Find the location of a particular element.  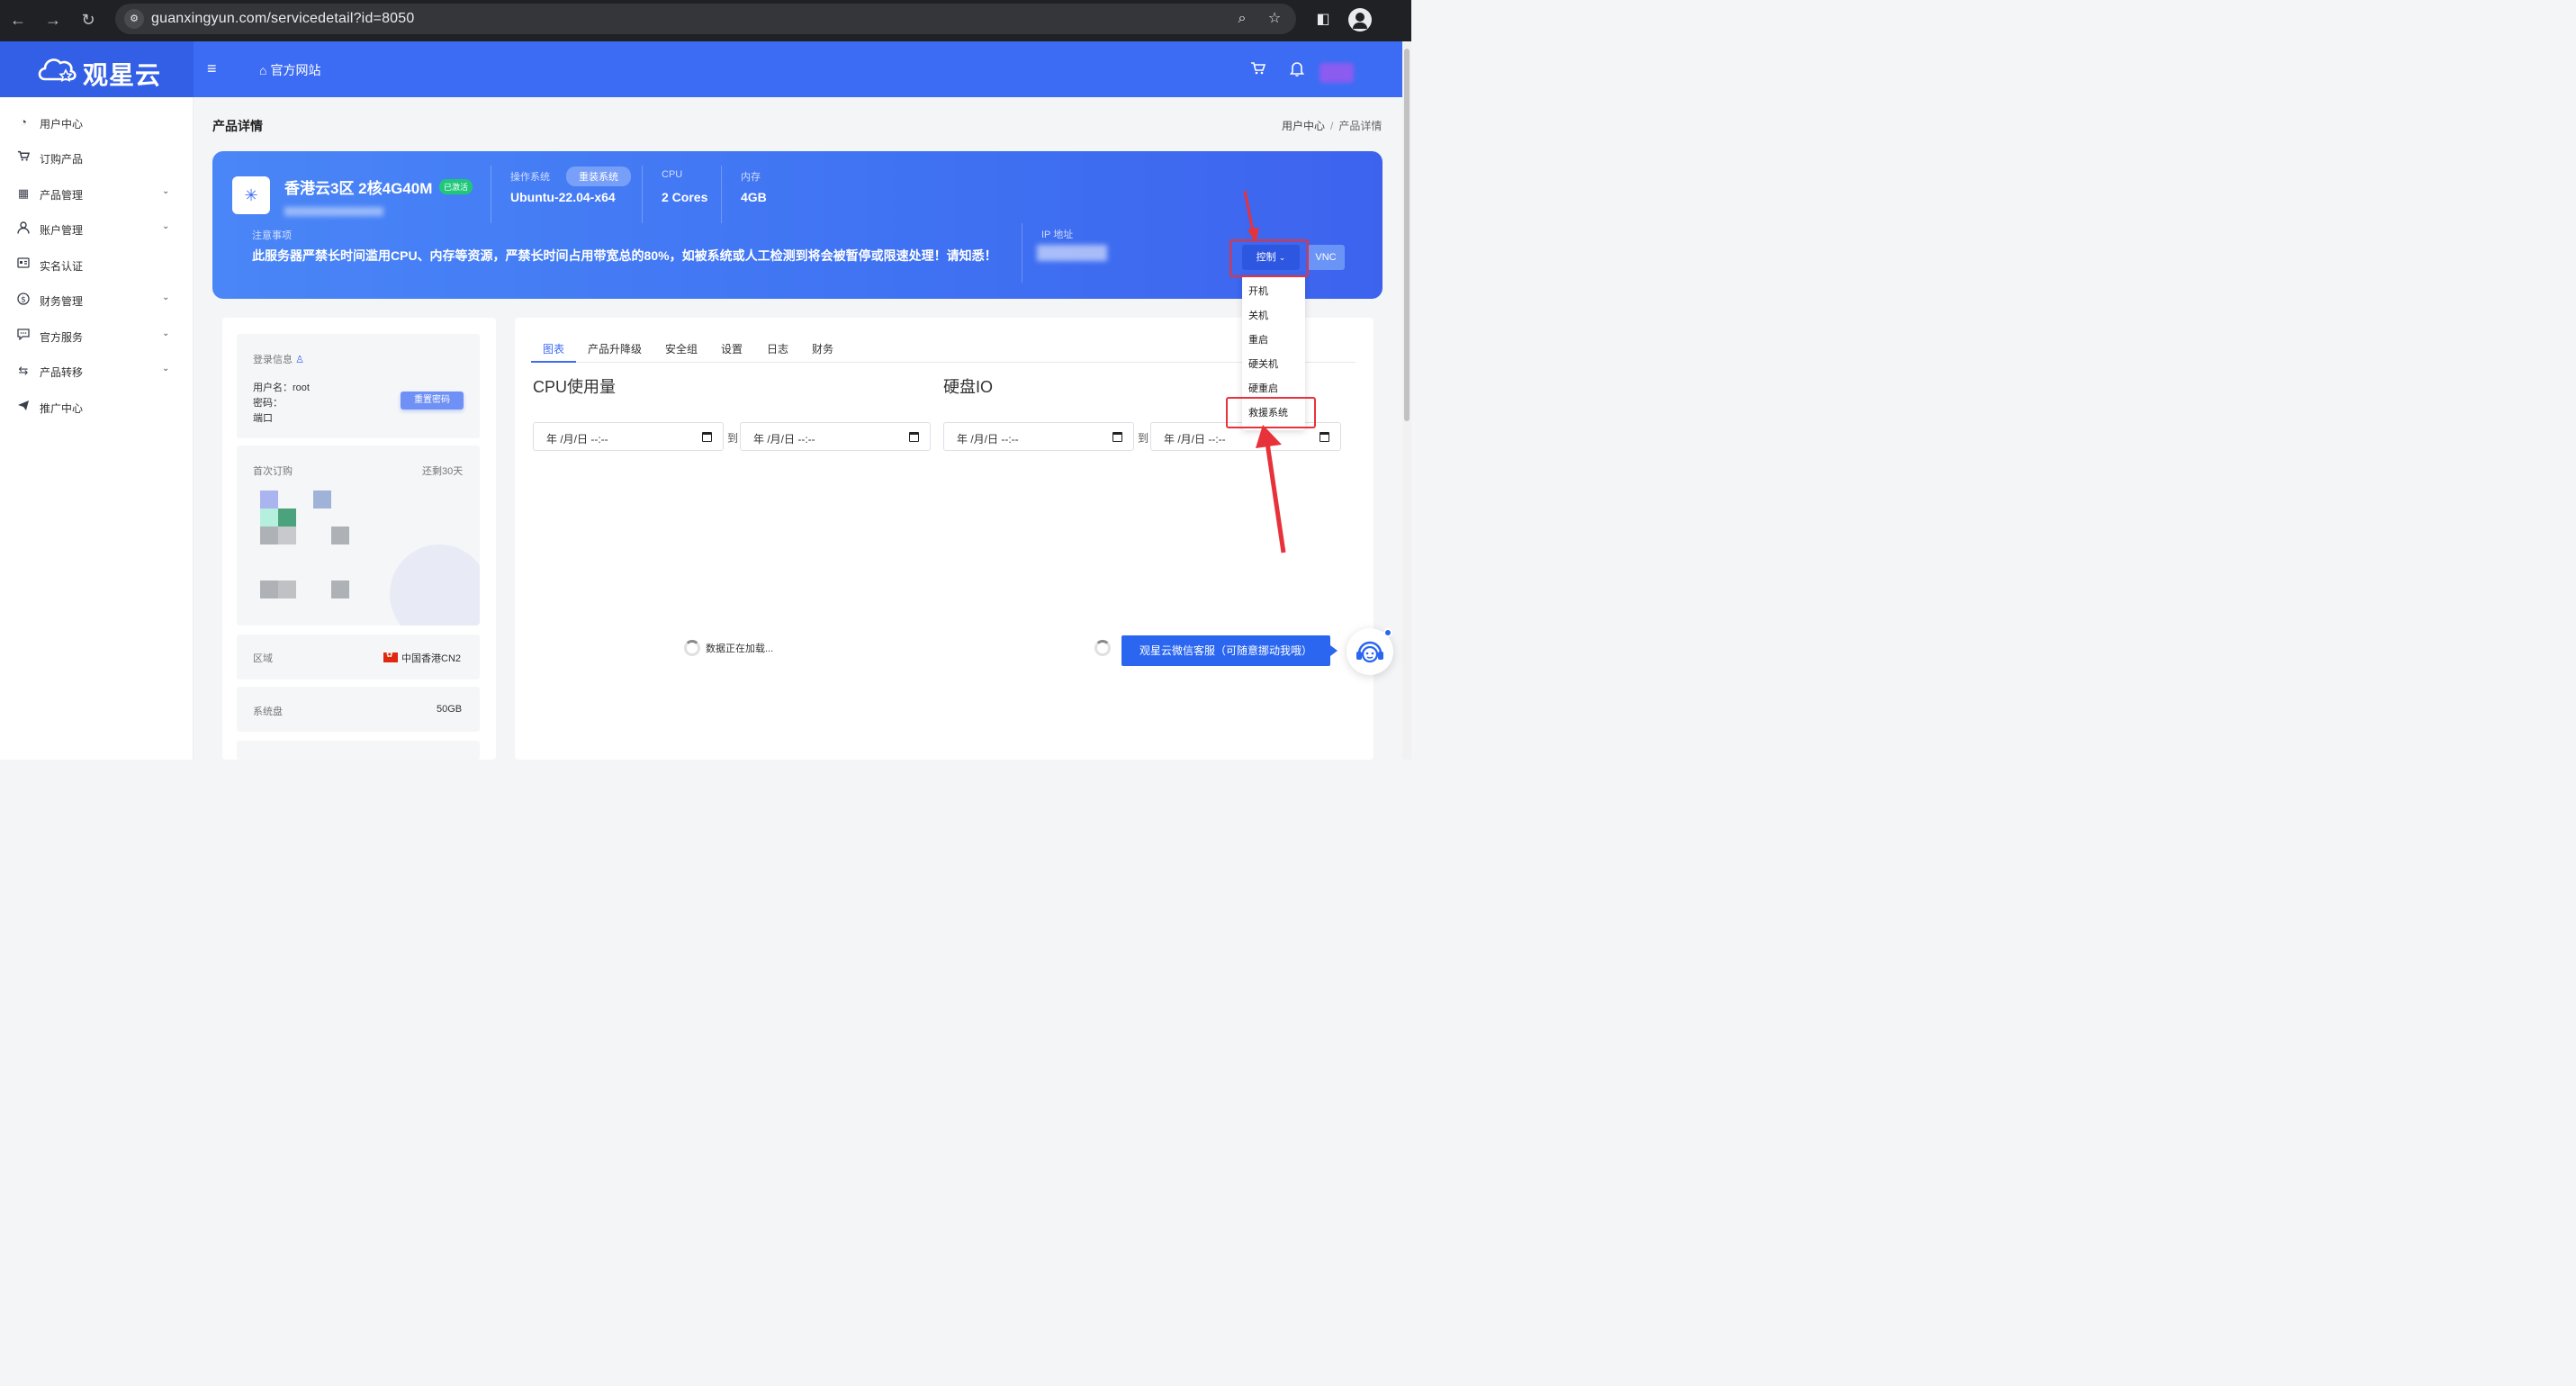

page-scrollbar is located at coordinates (1406, 400).